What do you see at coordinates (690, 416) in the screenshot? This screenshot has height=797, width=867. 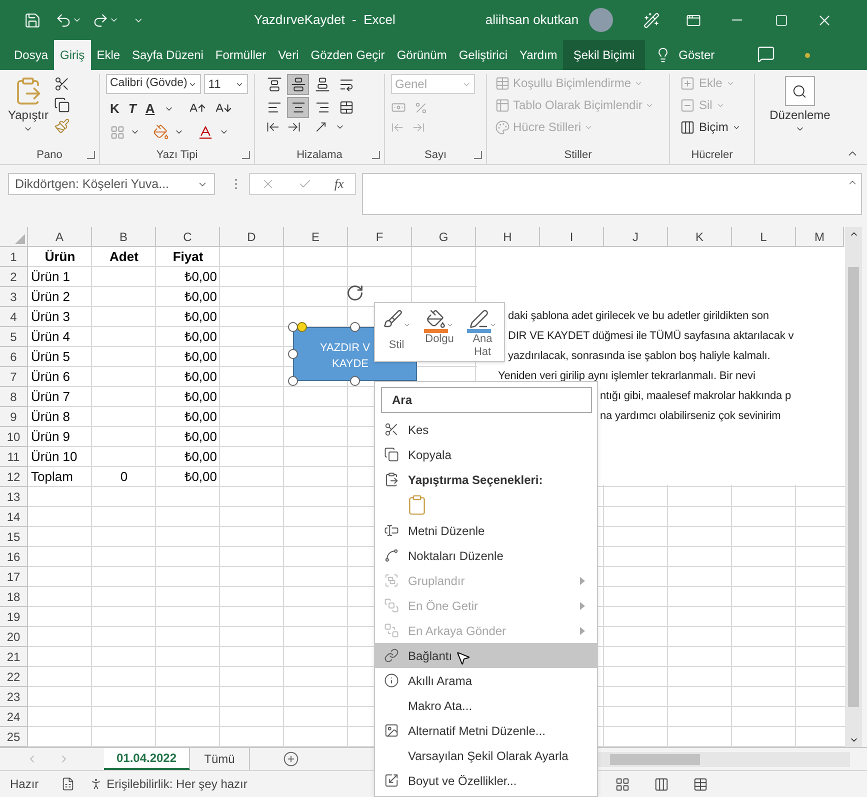 I see `text-line: na yardımcı olabilirseniz çok sevinirim` at bounding box center [690, 416].